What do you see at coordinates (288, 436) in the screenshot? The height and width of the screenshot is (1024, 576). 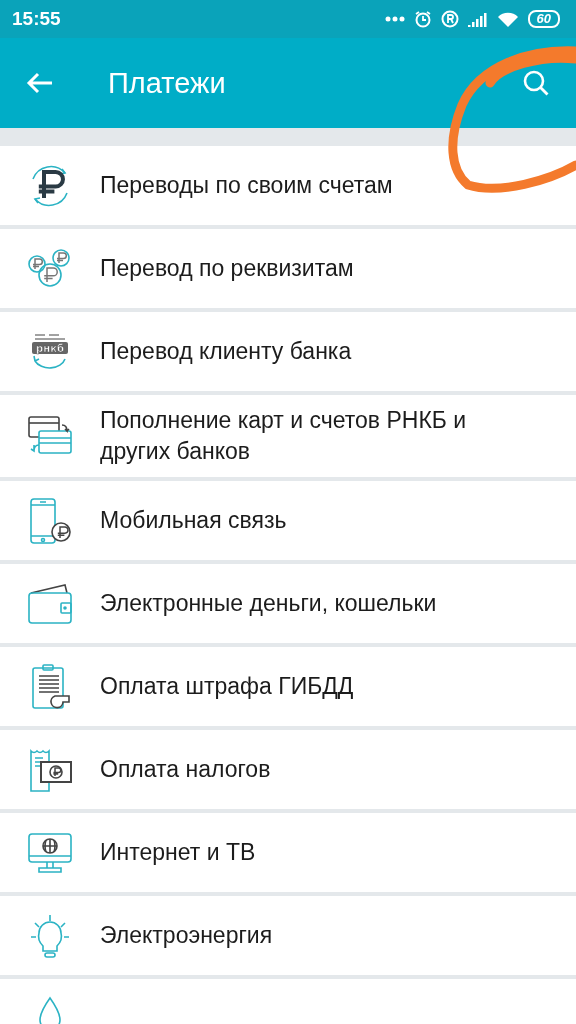 I see `payment-list-item: Пополнение карт и счетов РНКБ и других банков` at bounding box center [288, 436].